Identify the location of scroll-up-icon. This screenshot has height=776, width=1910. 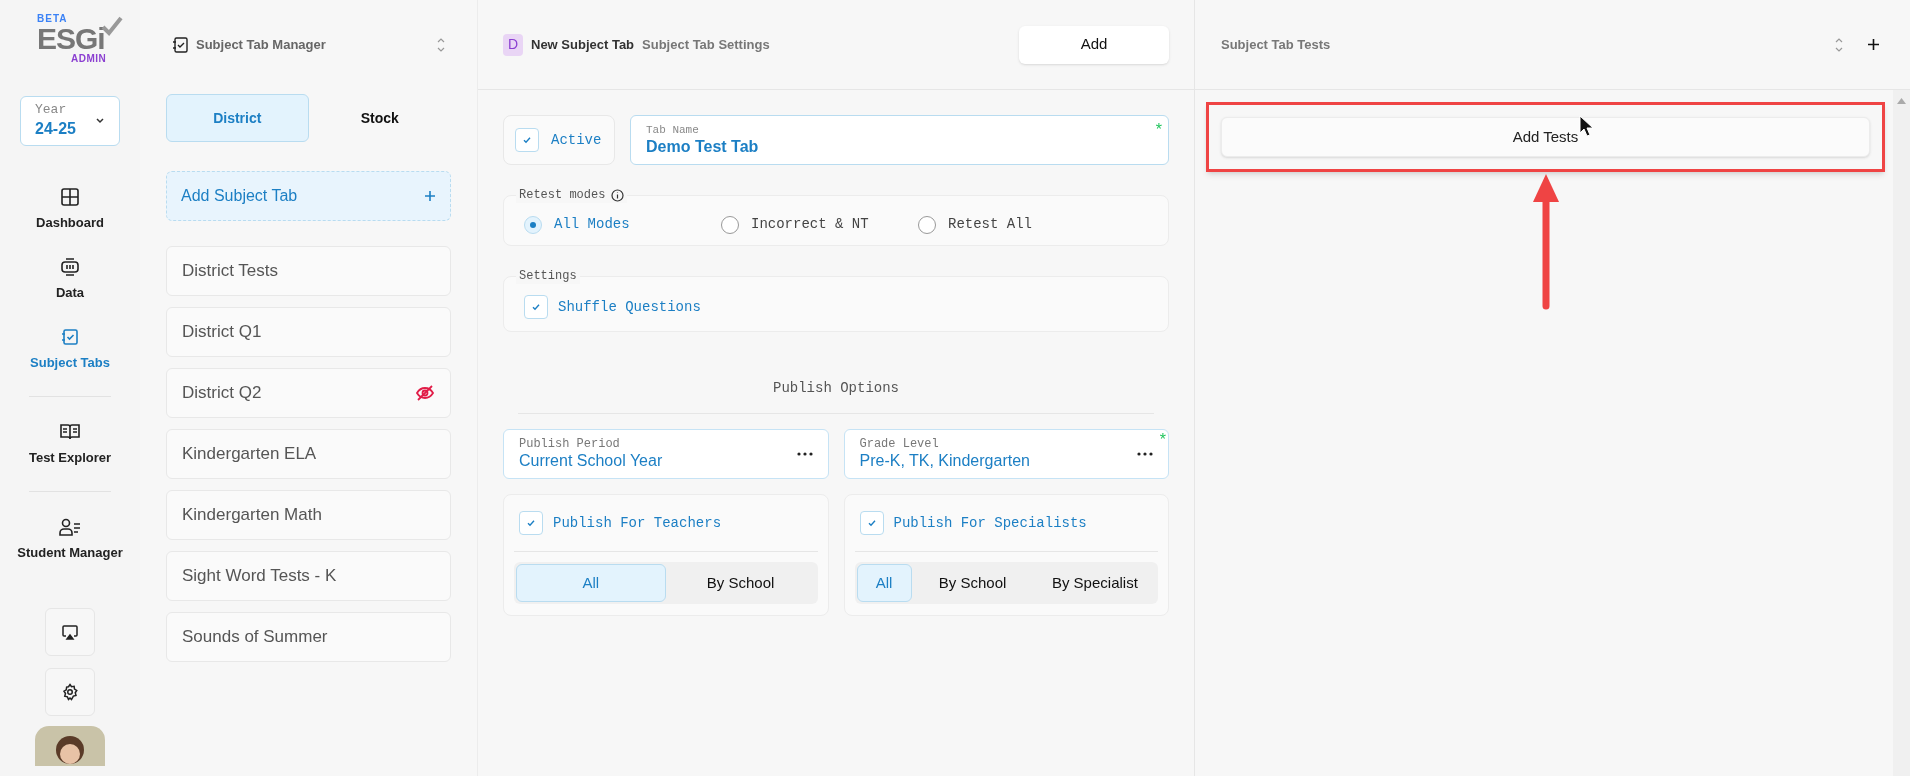
(1901, 101).